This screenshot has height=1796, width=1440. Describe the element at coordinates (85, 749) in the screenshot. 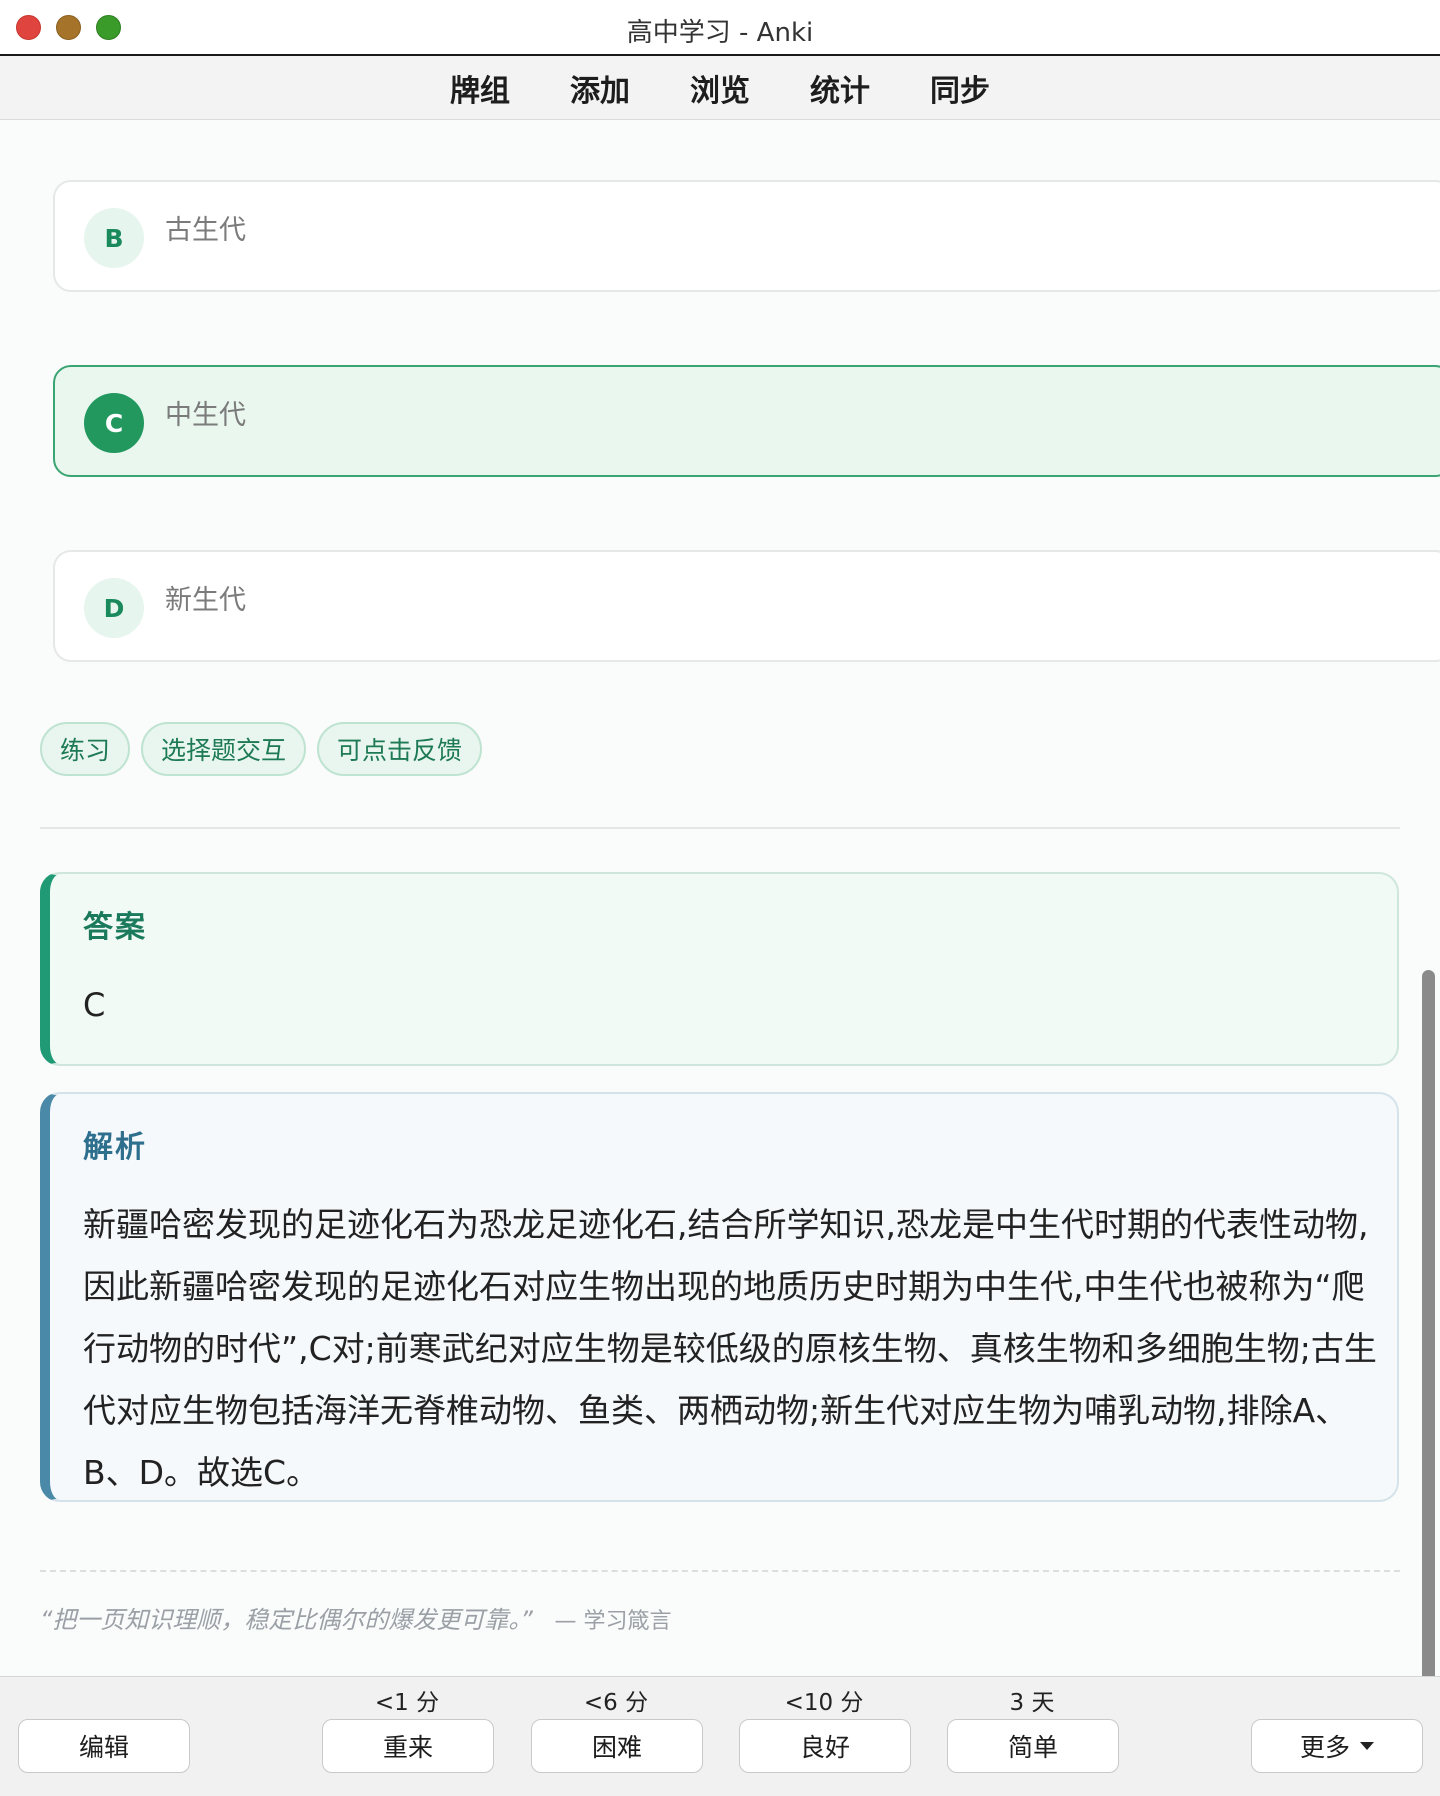

I see `tag-practice: 练习` at that location.